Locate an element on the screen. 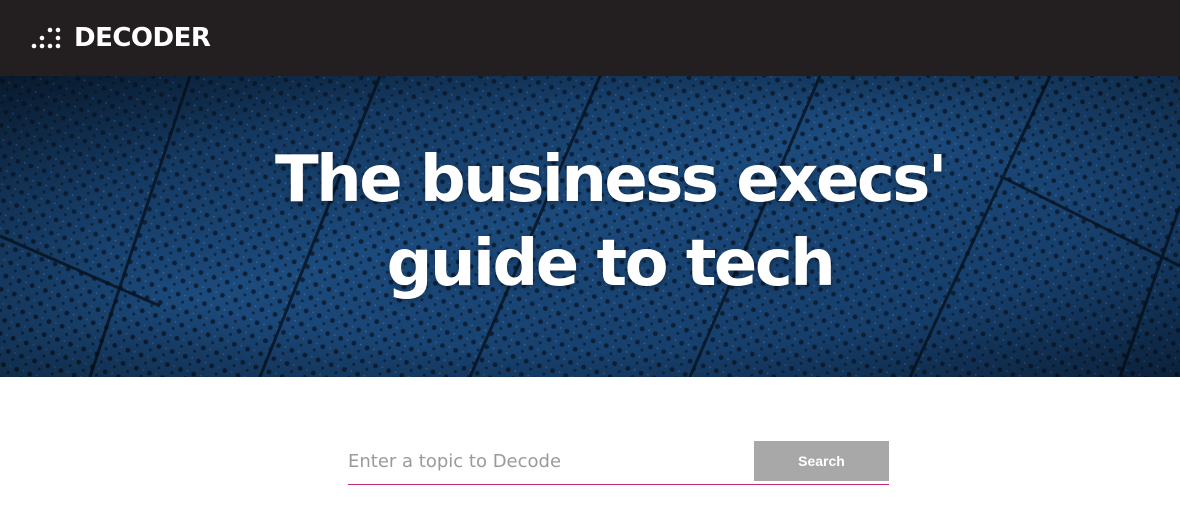 The height and width of the screenshot is (510, 1180). search-underline is located at coordinates (618, 484).